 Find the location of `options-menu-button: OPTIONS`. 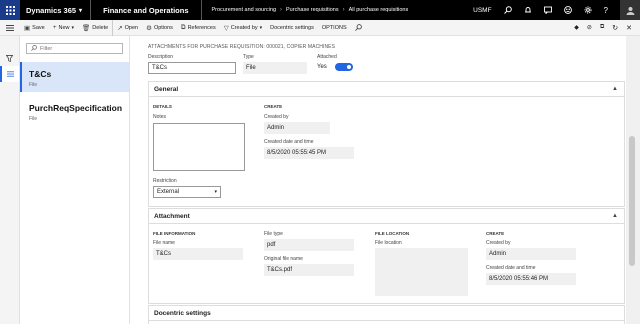

options-menu-button: OPTIONS is located at coordinates (334, 28).